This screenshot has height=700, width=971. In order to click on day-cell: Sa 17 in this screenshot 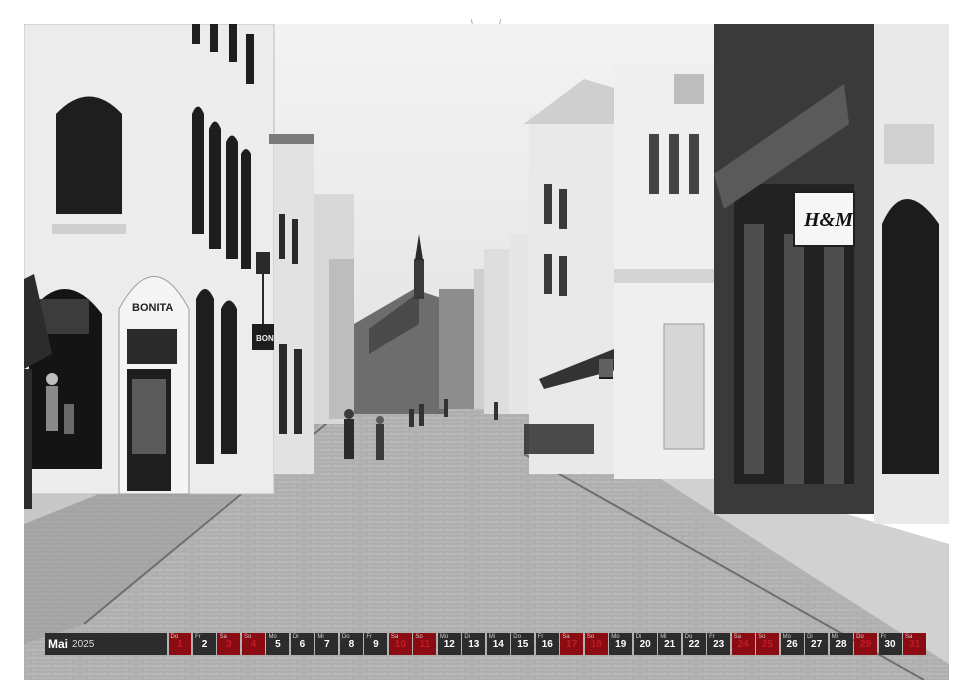, I will do `click(572, 644)`.